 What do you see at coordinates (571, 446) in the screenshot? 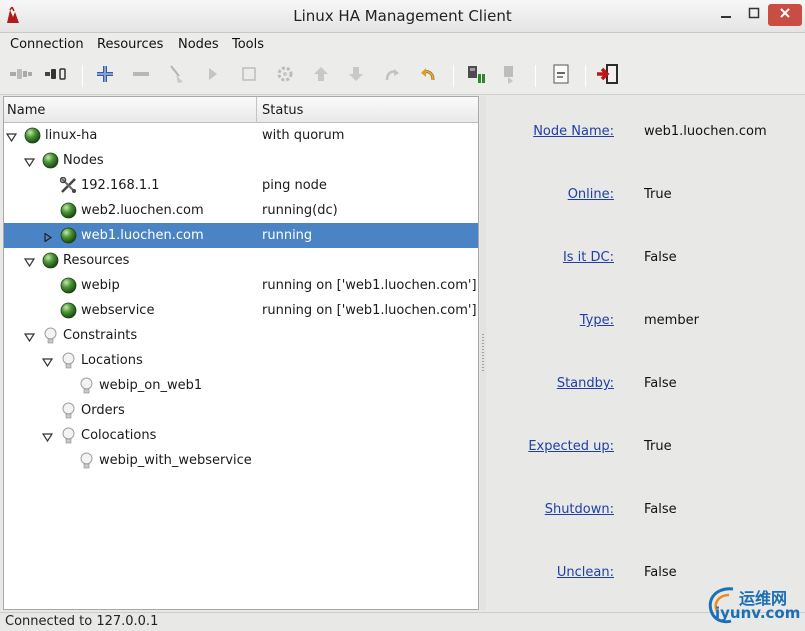
I see `detail-label: Expected up:` at bounding box center [571, 446].